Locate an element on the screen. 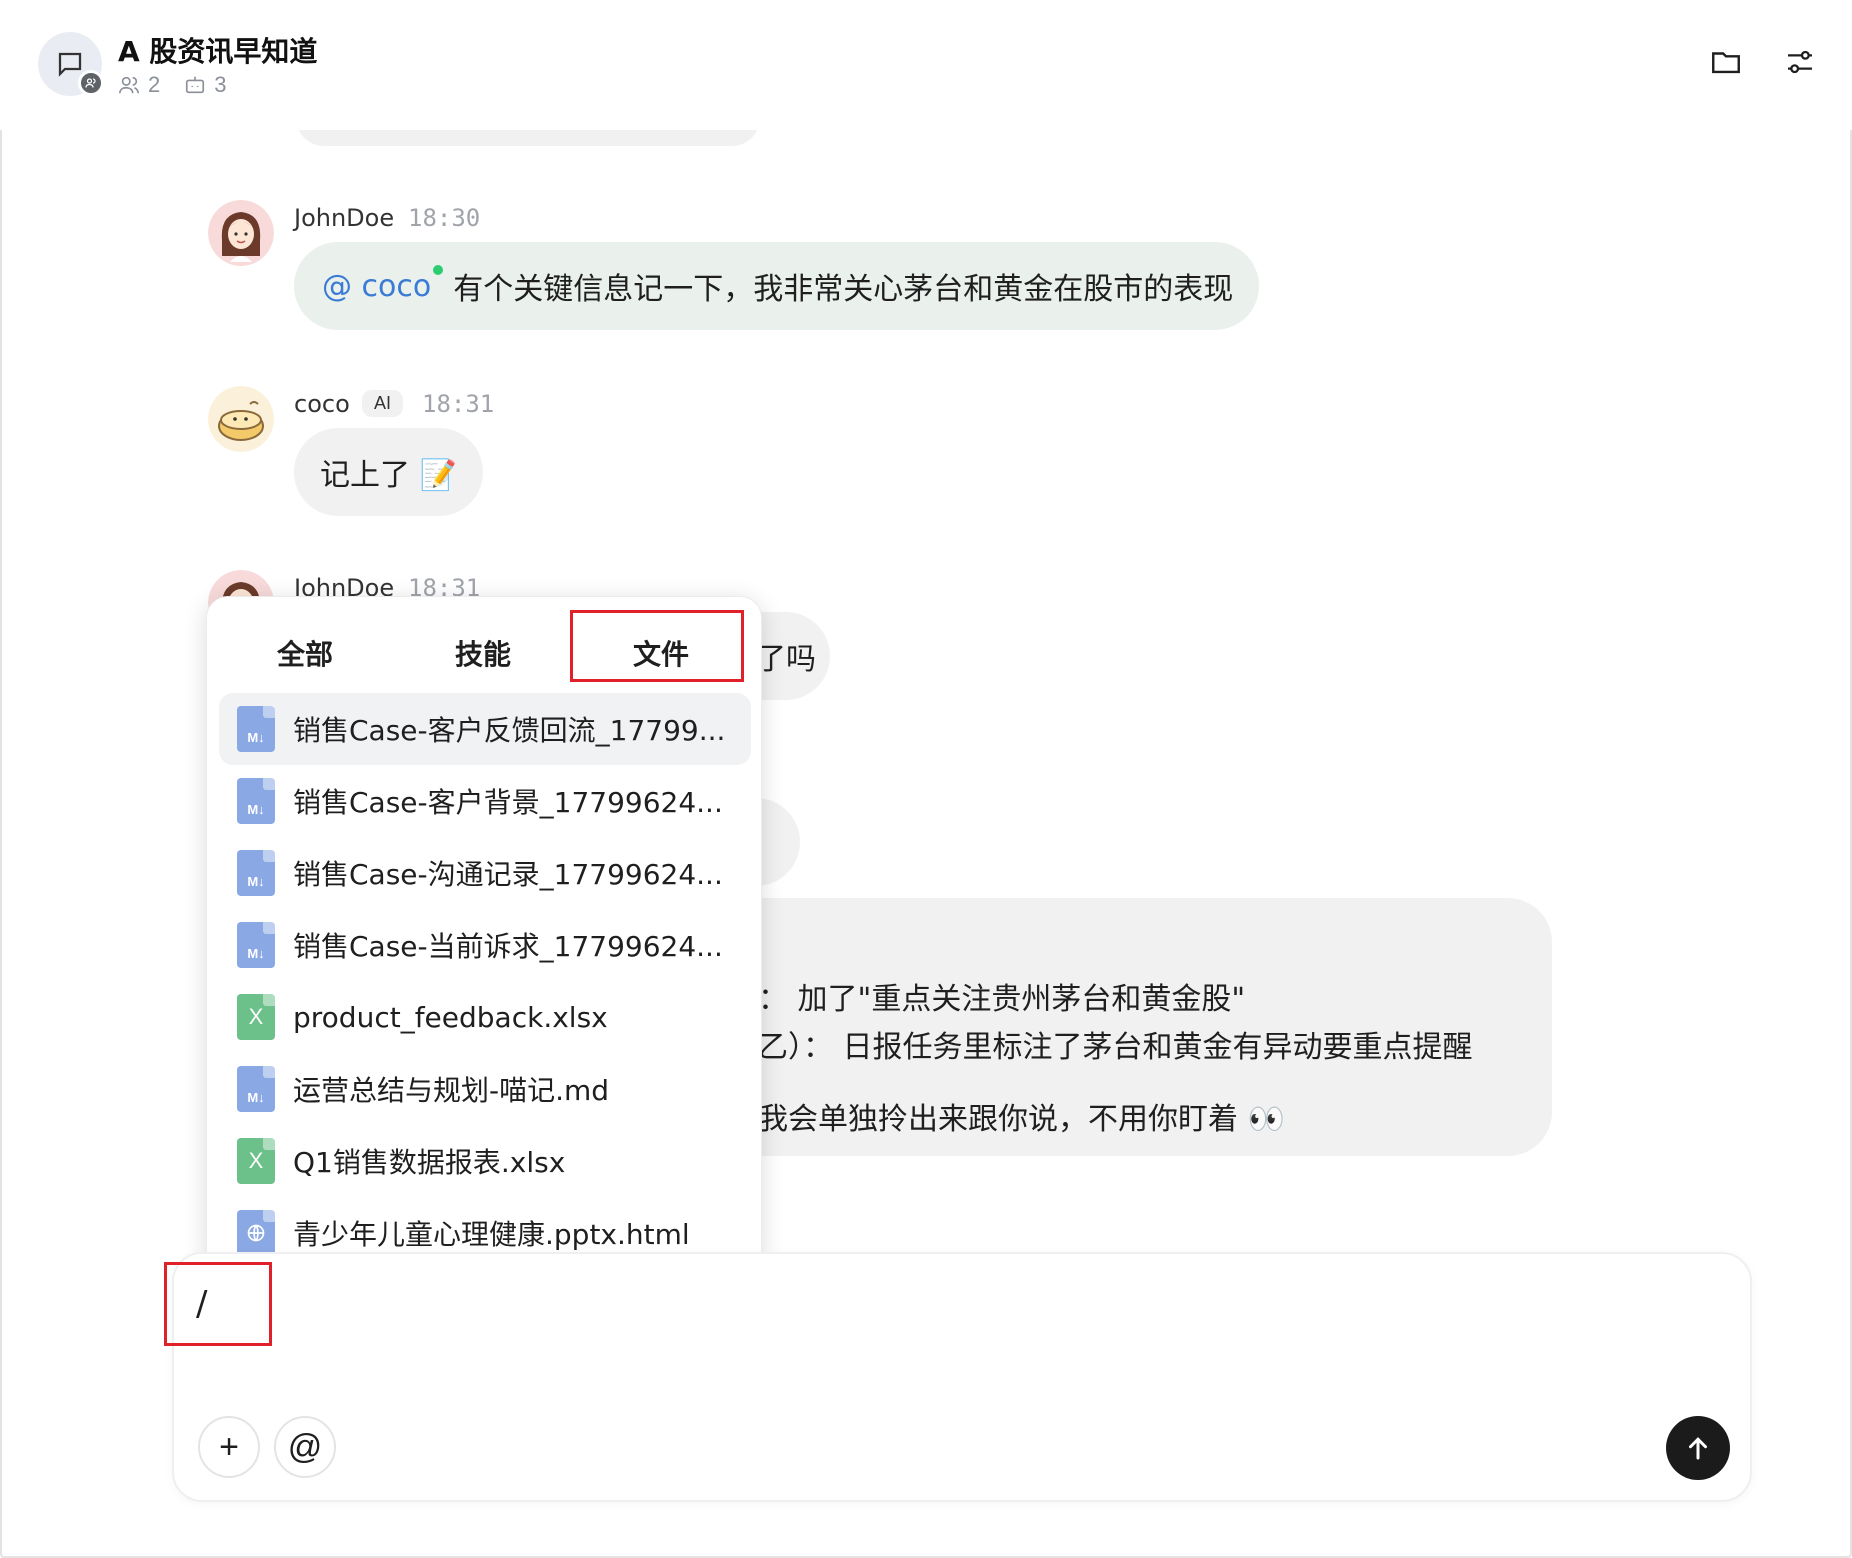  sender-name: coco is located at coordinates (322, 404).